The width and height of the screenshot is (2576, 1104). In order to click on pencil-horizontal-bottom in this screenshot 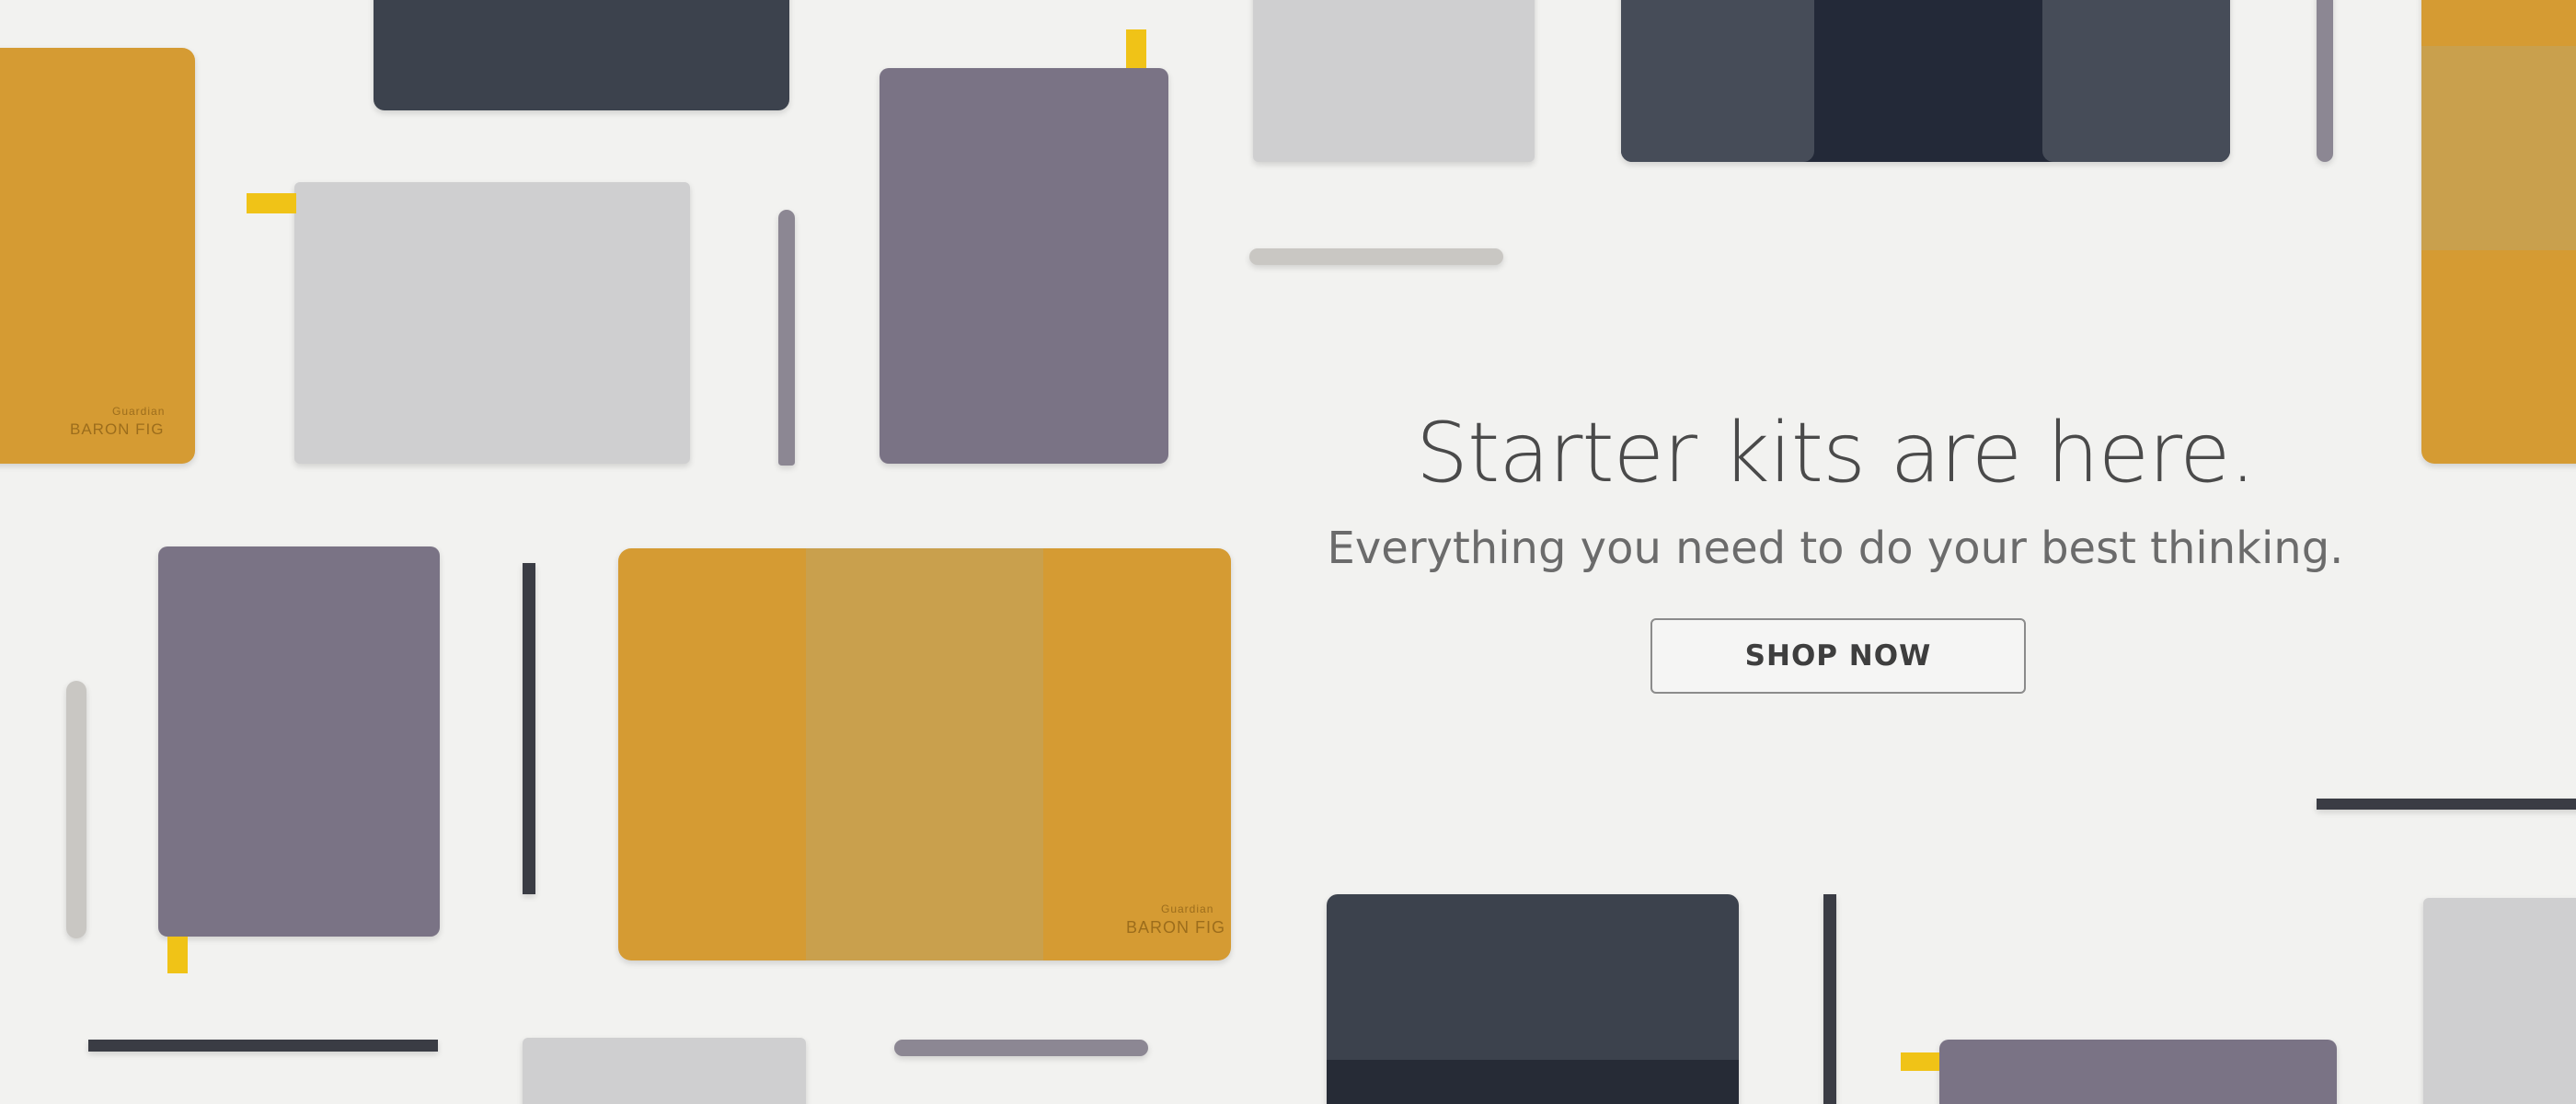, I will do `click(263, 1046)`.